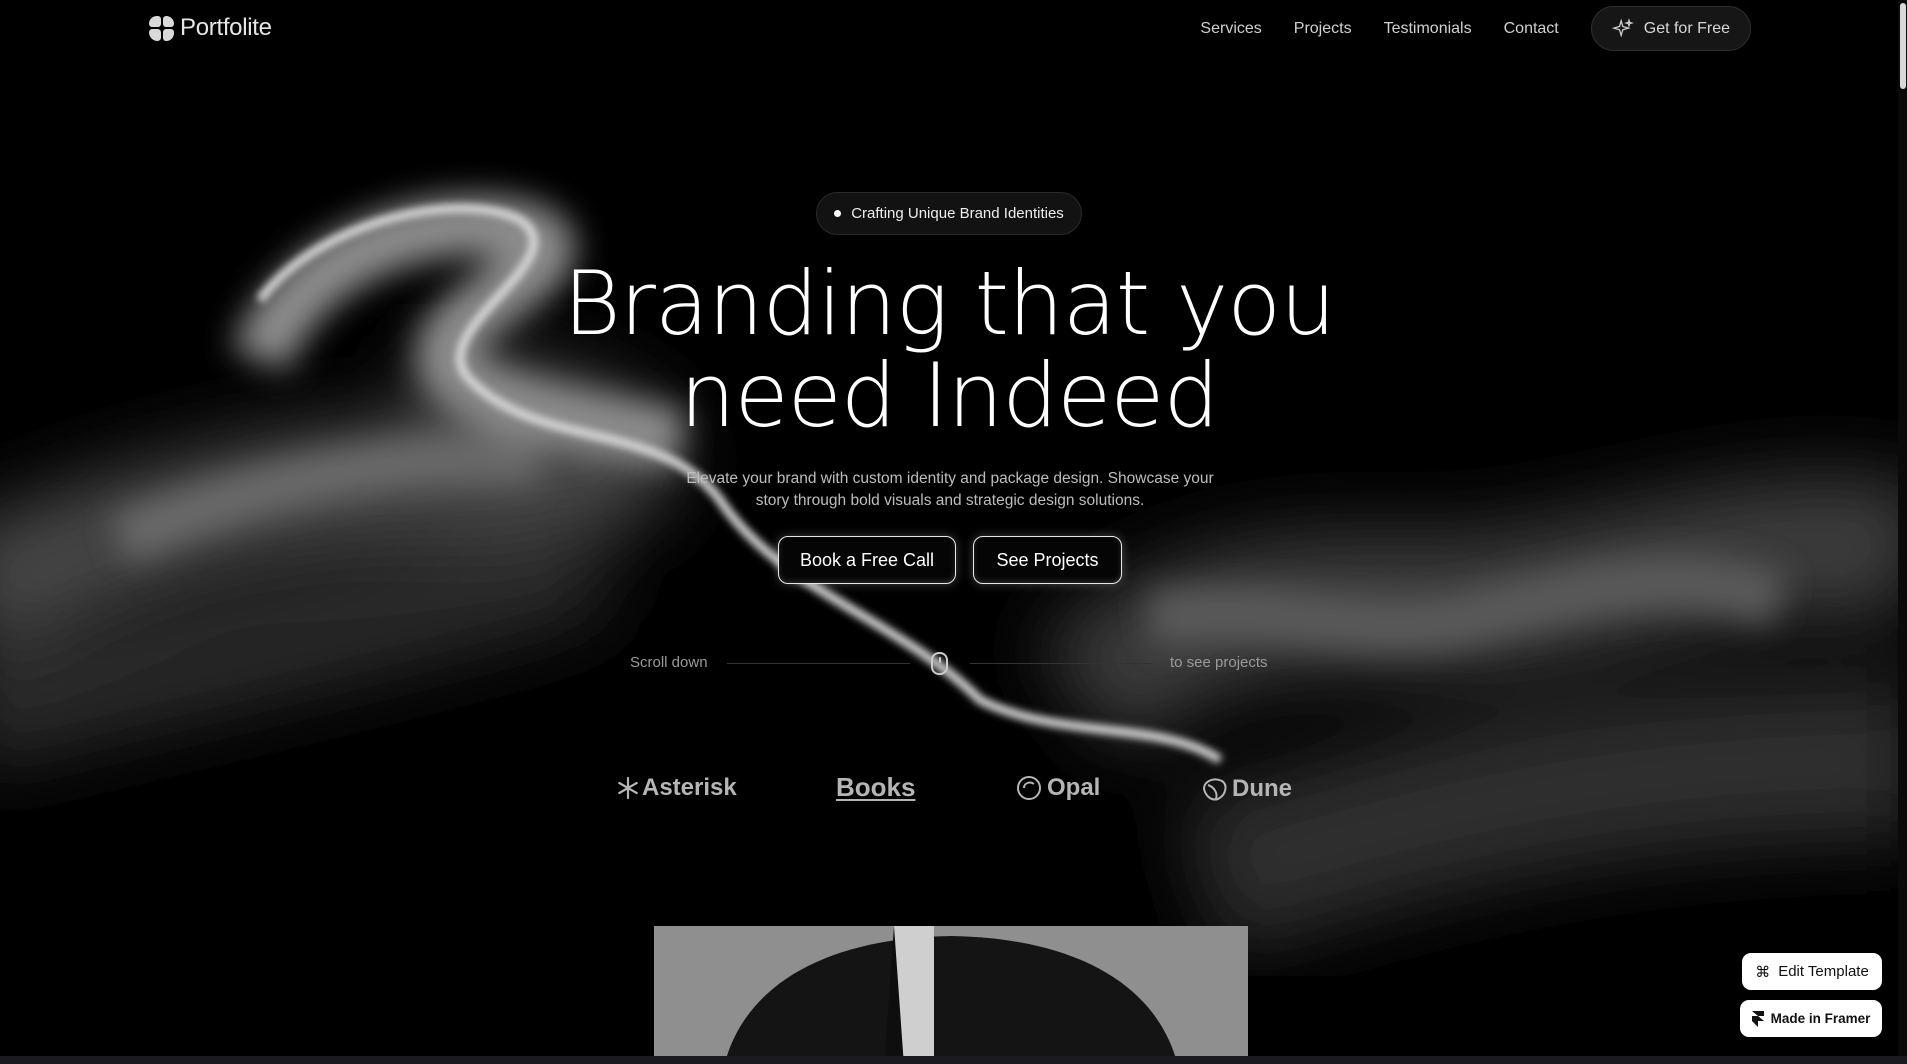 The height and width of the screenshot is (1064, 1907). I want to click on logo-dune: Dune, so click(1246, 789).